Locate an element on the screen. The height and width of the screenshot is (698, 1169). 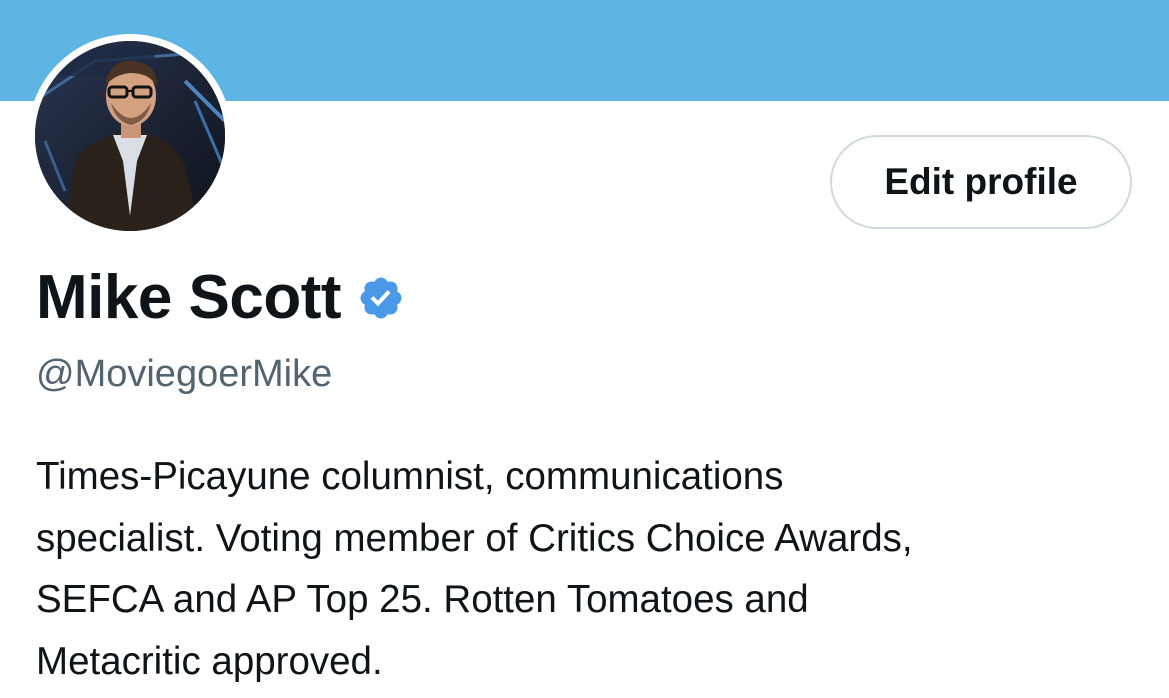
avatar-photo-icon is located at coordinates (130, 136).